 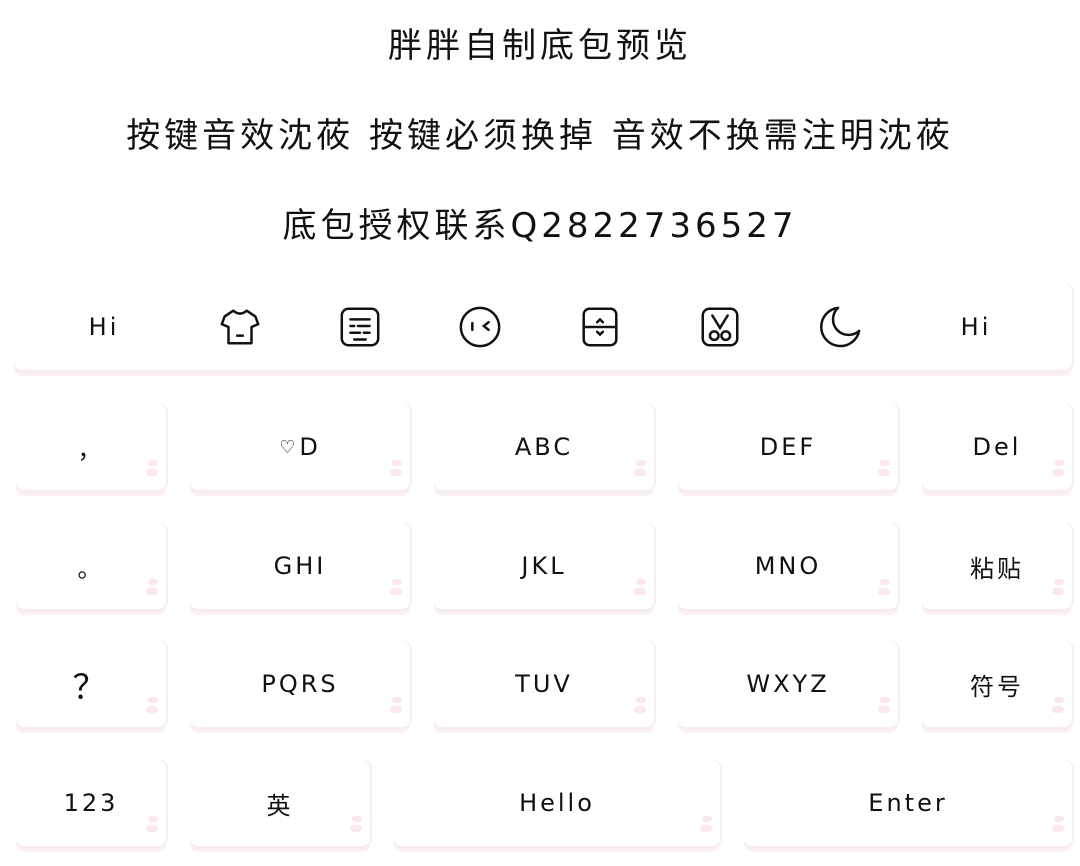 What do you see at coordinates (240, 327) in the screenshot?
I see `shirt-icon` at bounding box center [240, 327].